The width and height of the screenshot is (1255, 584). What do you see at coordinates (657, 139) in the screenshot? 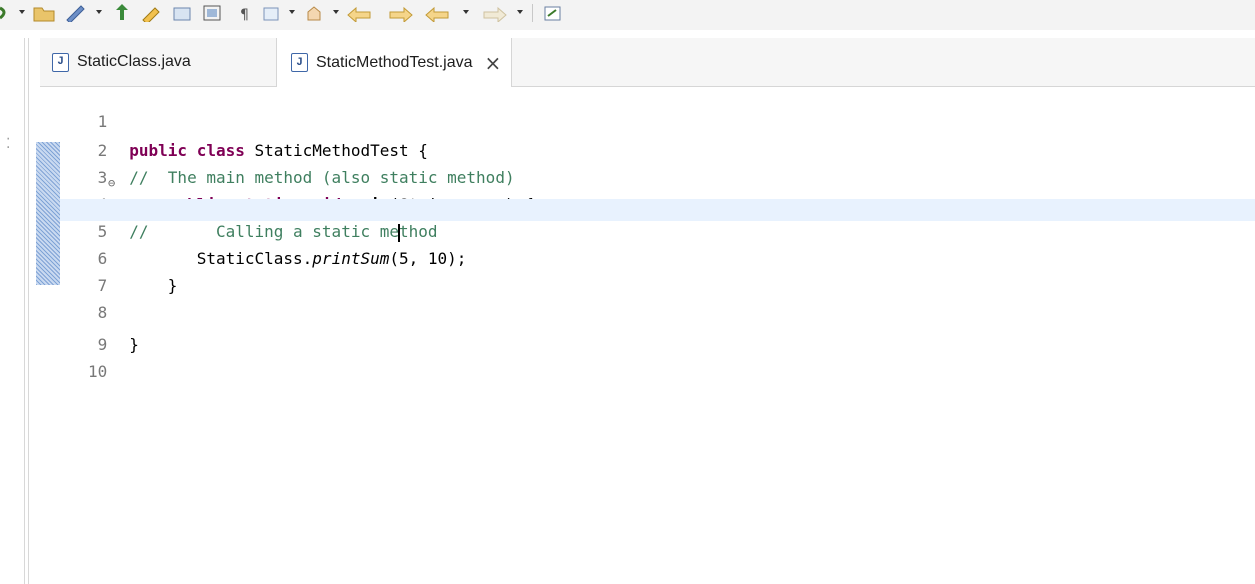
I see `code-line: 2 public class StaticMethodTest {` at bounding box center [657, 139].